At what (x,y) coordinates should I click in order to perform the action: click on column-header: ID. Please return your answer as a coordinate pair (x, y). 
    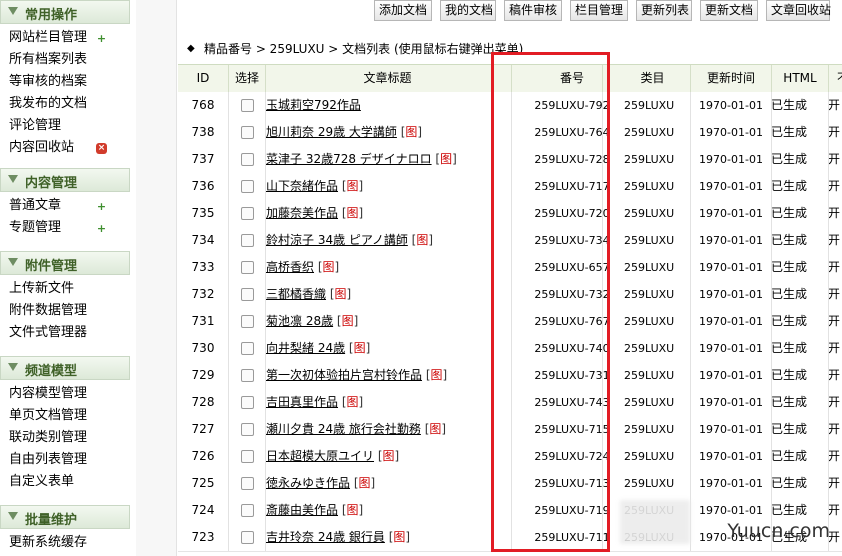
    Looking at the image, I should click on (203, 78).